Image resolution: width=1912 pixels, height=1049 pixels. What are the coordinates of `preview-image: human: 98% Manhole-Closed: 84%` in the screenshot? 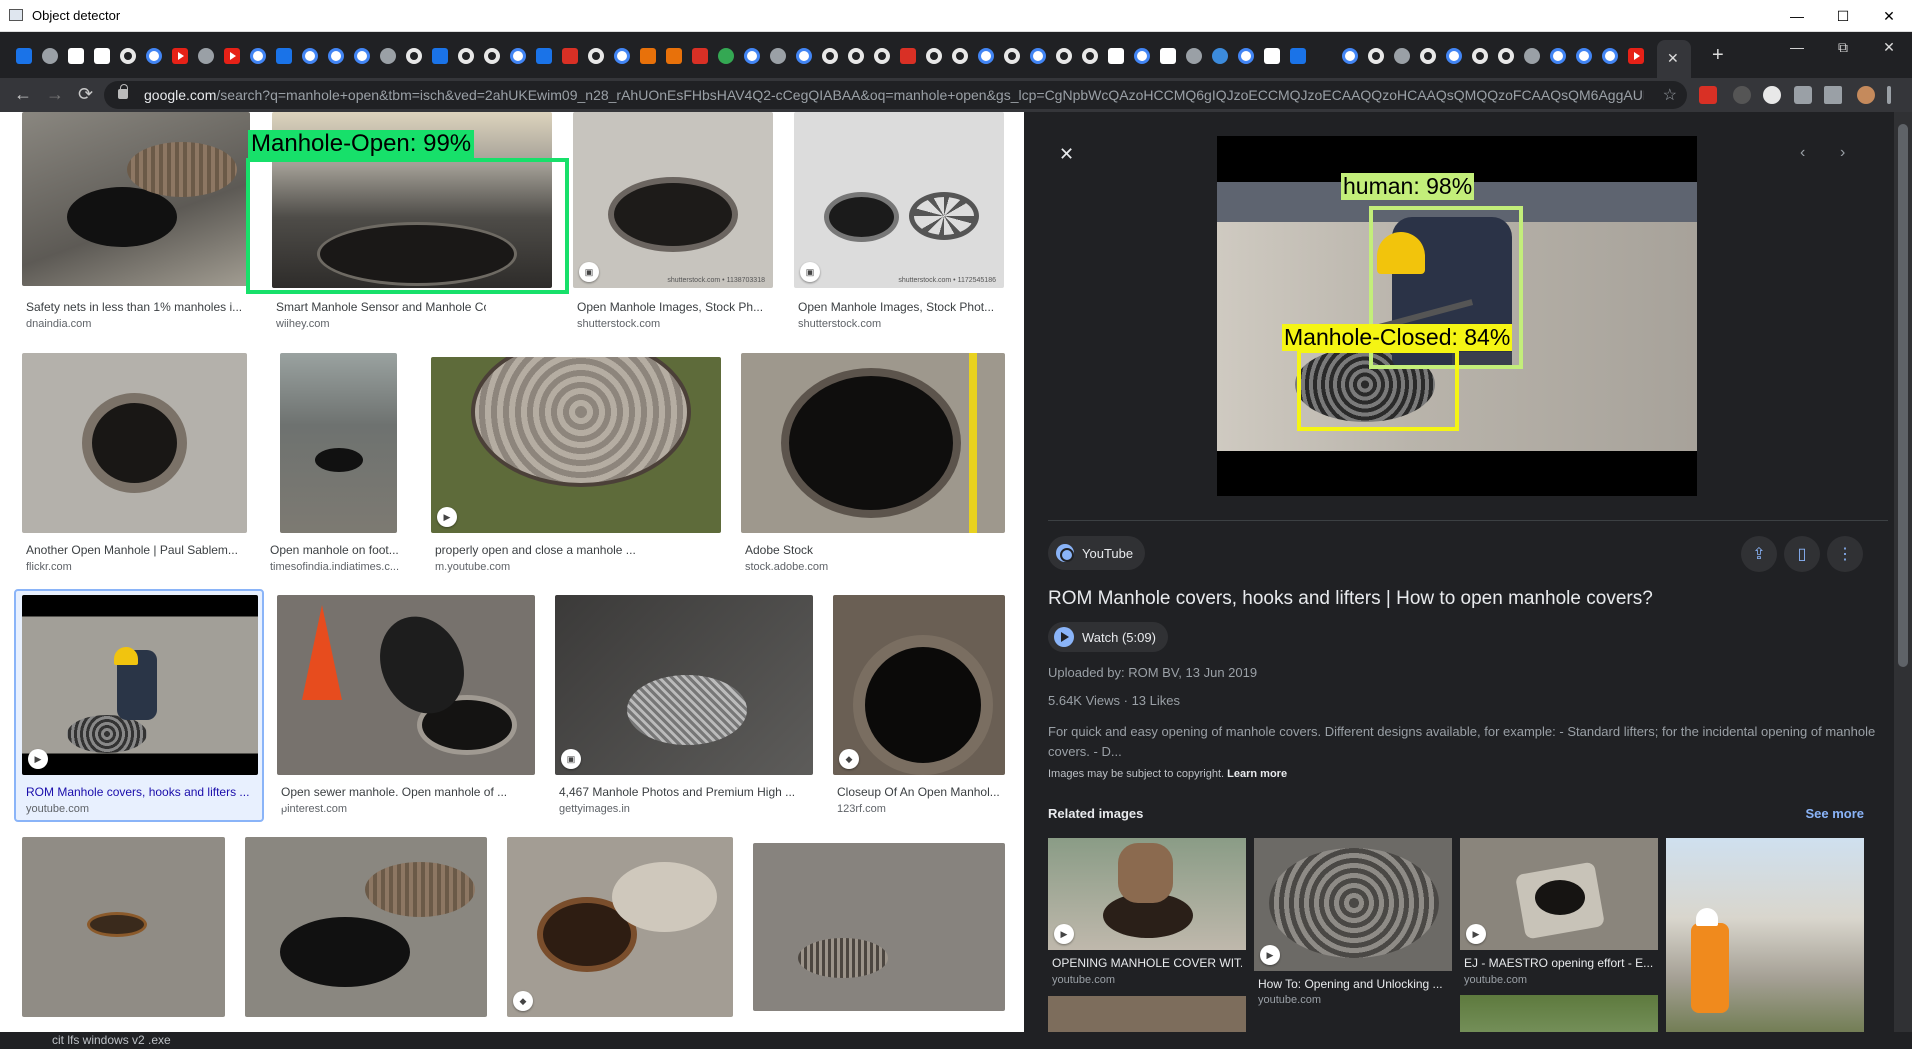 It's located at (1457, 316).